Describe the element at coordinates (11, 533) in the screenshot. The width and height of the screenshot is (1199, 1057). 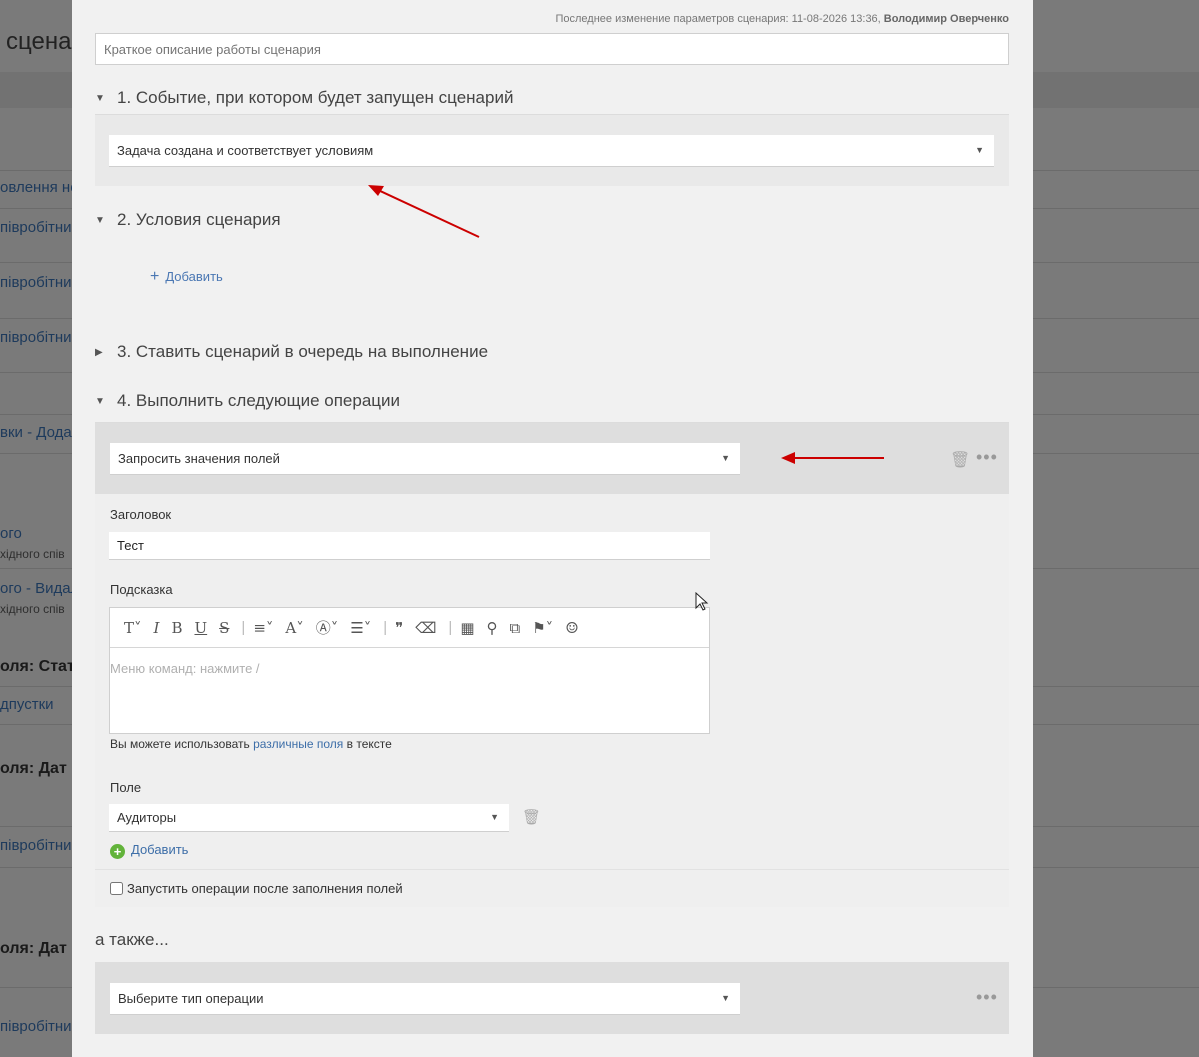
I see `bg-row: ого` at that location.